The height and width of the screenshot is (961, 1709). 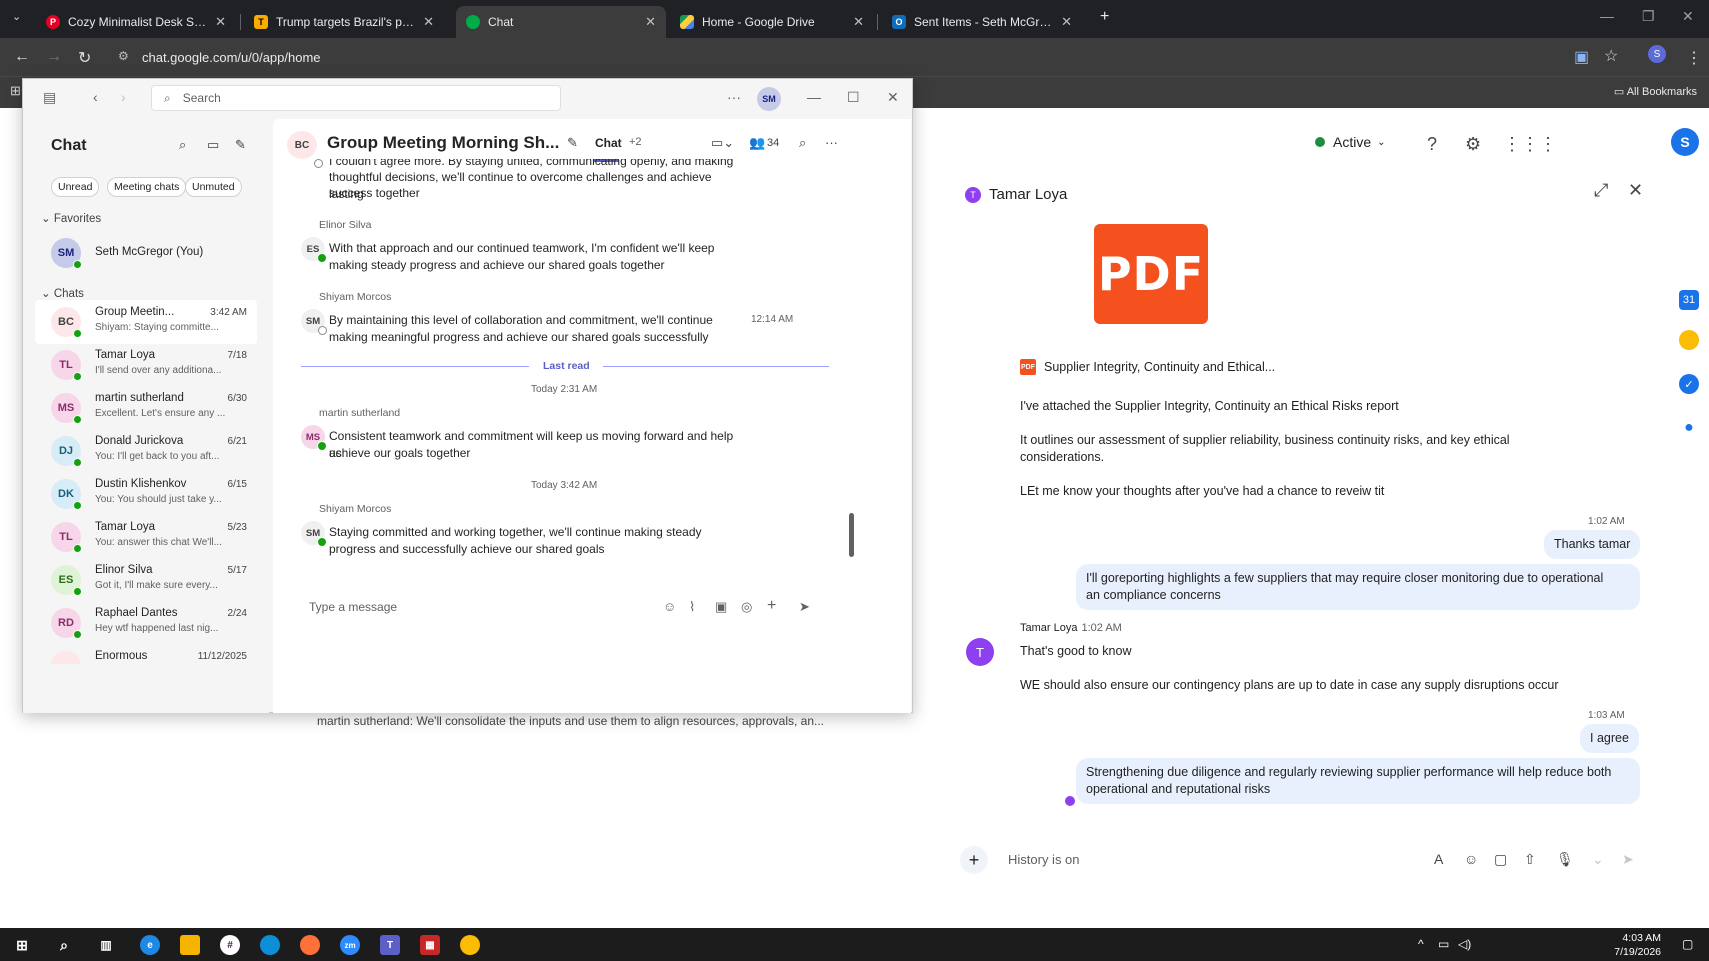 I want to click on new-chat-icon: ✎, so click(x=240, y=145).